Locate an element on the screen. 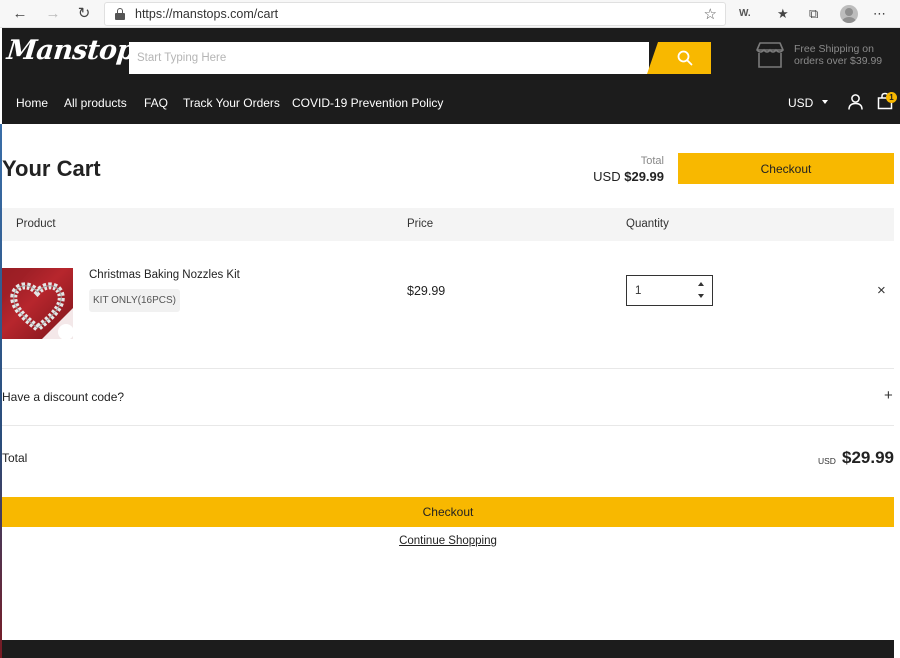  nav-track-orders: Track Your Orders is located at coordinates (231, 103).